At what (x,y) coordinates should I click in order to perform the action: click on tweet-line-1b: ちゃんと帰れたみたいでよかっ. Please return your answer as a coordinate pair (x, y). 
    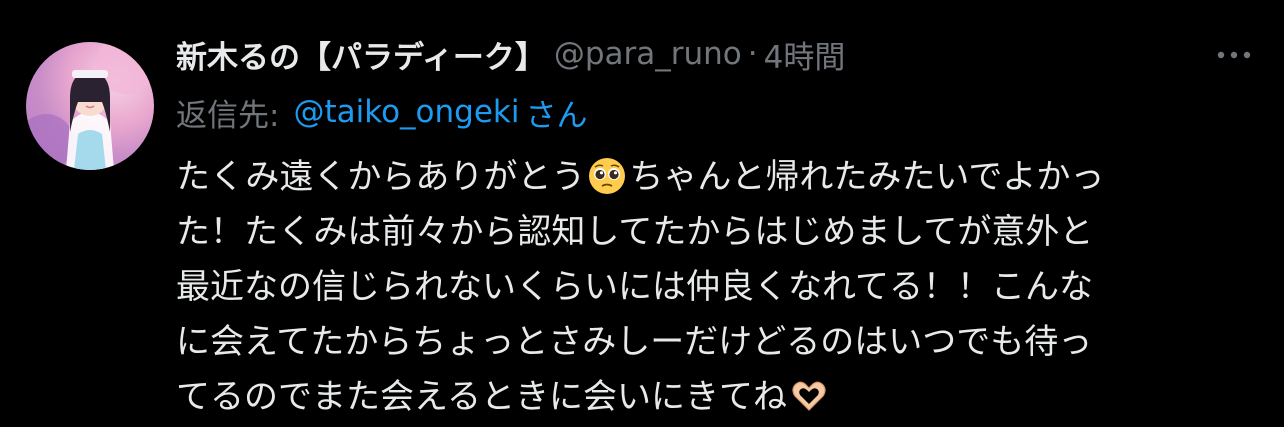
    Looking at the image, I should click on (867, 177).